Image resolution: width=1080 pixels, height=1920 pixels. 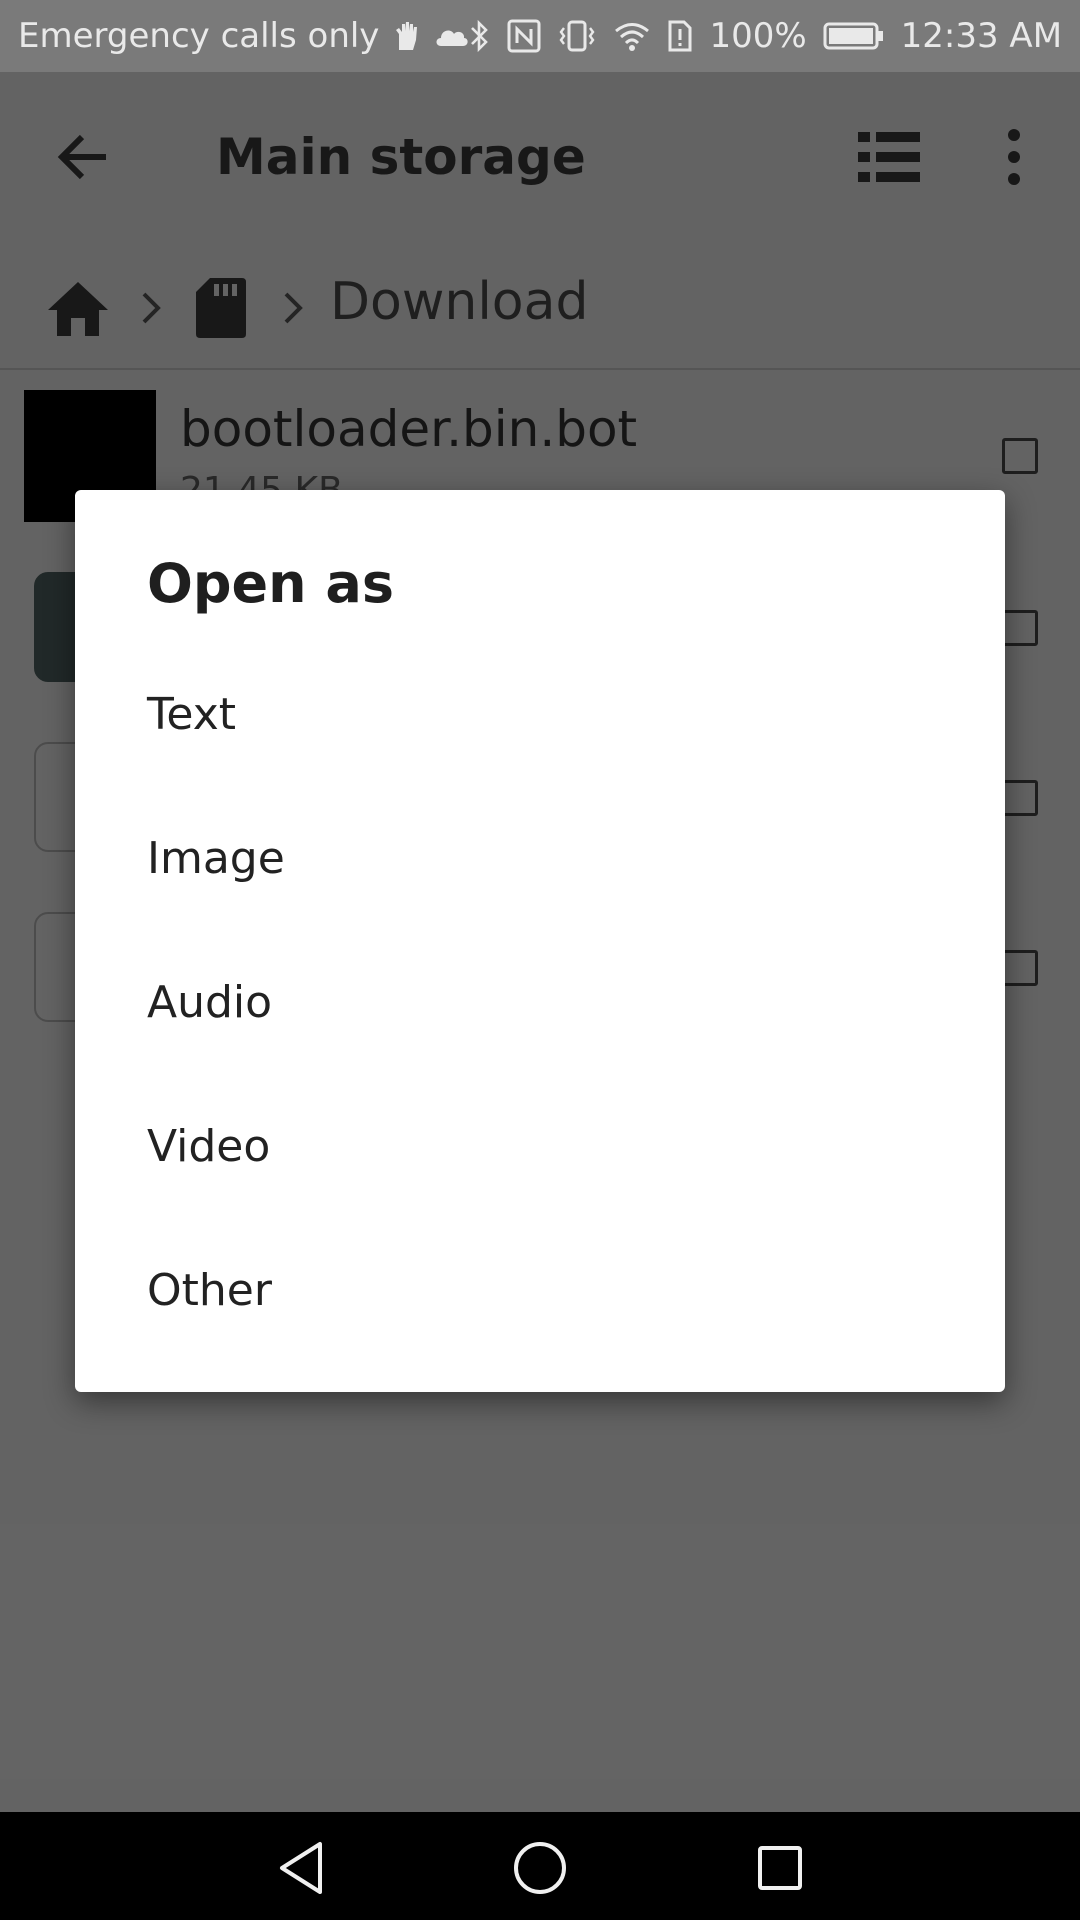 What do you see at coordinates (632, 36) in the screenshot?
I see `wifi-icon` at bounding box center [632, 36].